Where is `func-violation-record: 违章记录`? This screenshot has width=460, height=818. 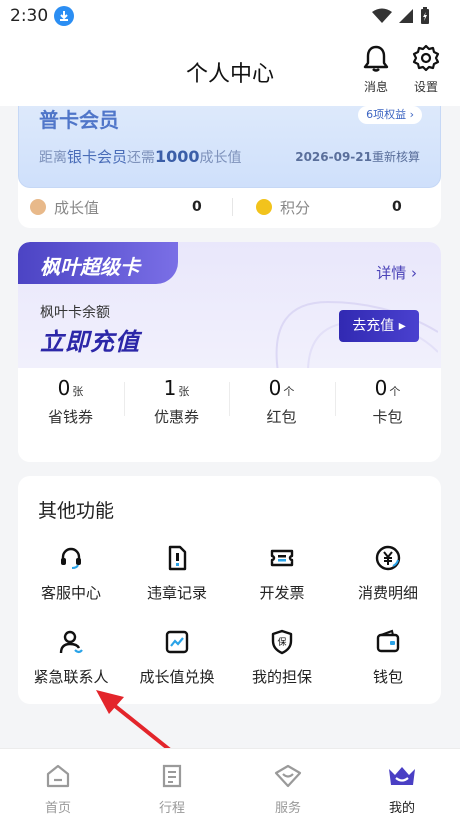
func-violation-record: 违章记录 is located at coordinates (177, 573).